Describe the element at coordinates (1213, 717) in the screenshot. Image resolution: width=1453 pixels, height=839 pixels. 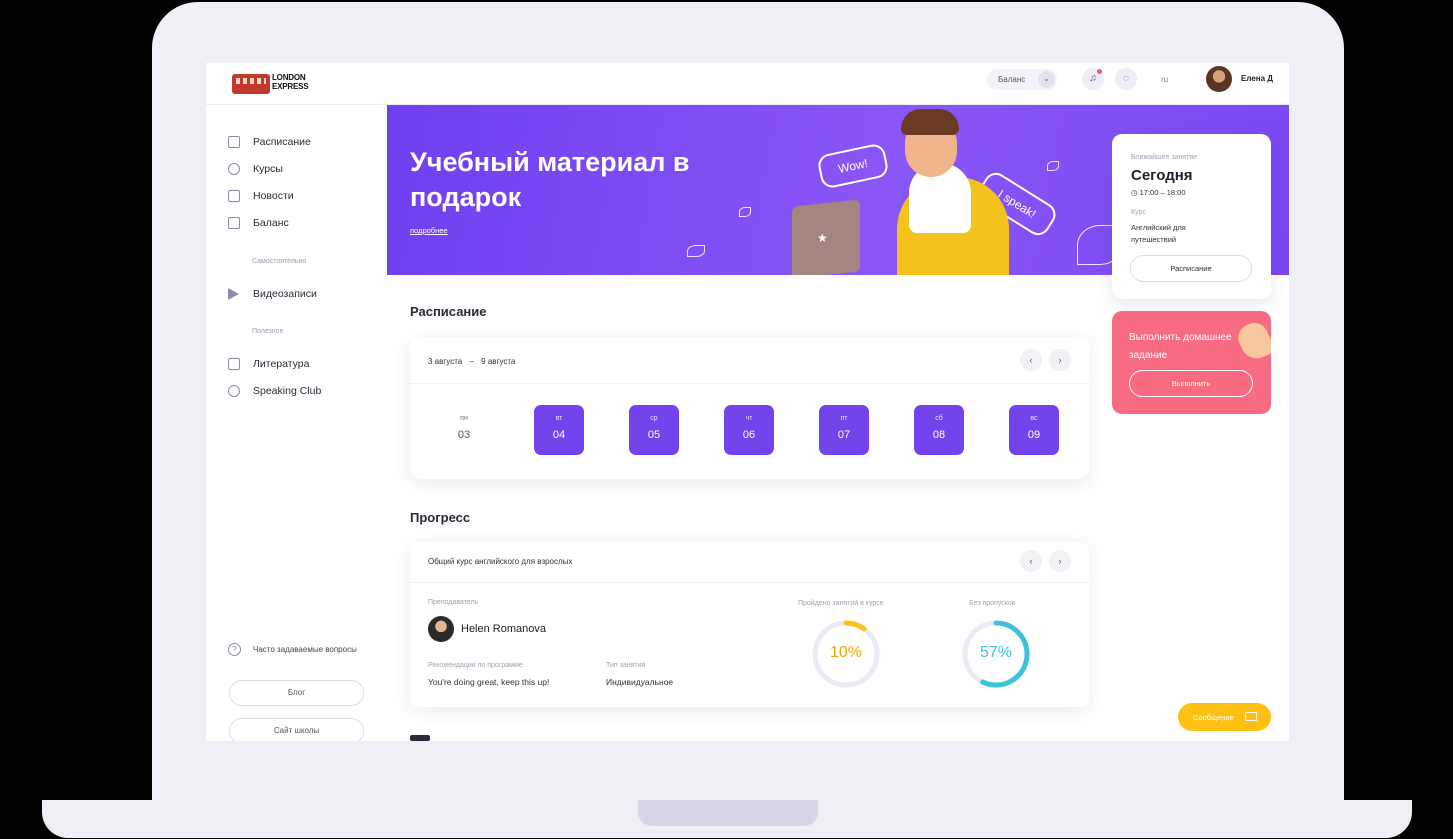
I see `message-label: Сообщение` at that location.